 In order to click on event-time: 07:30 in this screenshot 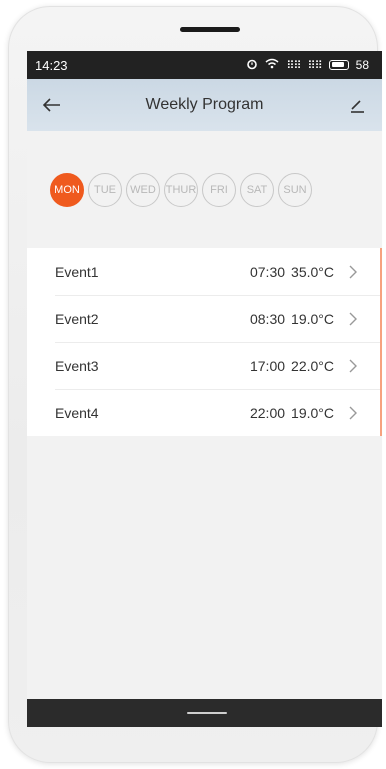, I will do `click(267, 271)`.